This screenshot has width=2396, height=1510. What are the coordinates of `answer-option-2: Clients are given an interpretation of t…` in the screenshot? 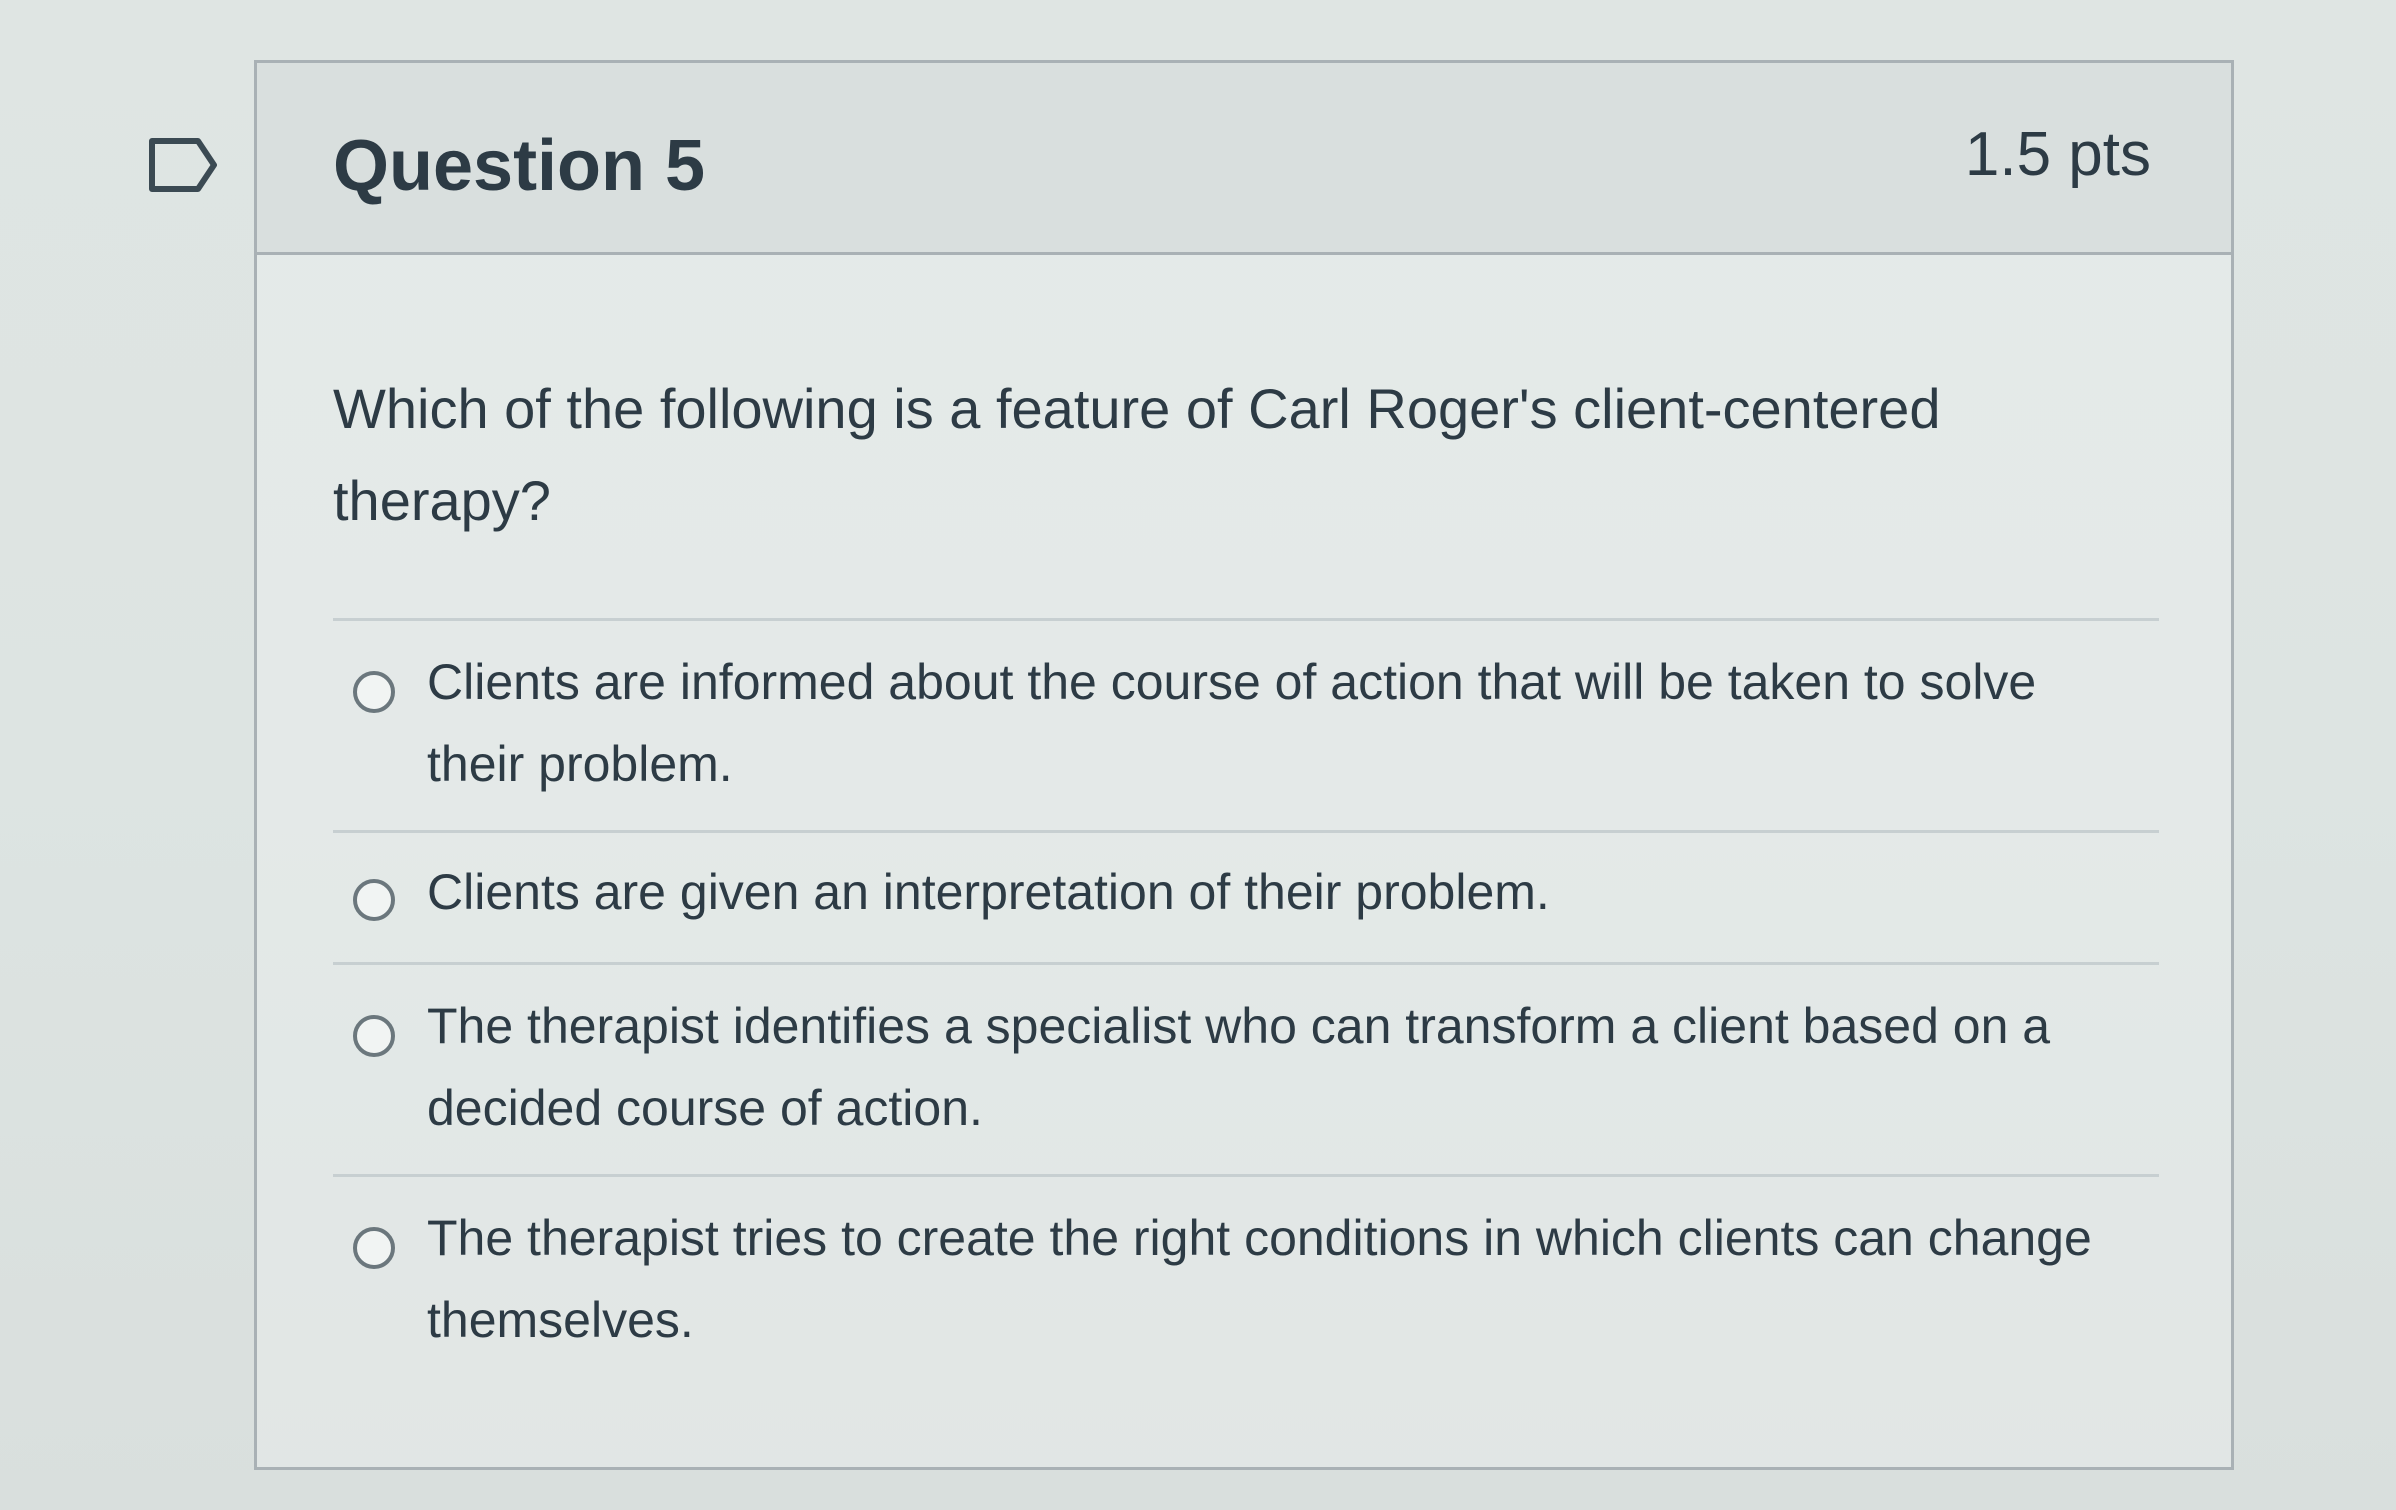 It's located at (1246, 896).